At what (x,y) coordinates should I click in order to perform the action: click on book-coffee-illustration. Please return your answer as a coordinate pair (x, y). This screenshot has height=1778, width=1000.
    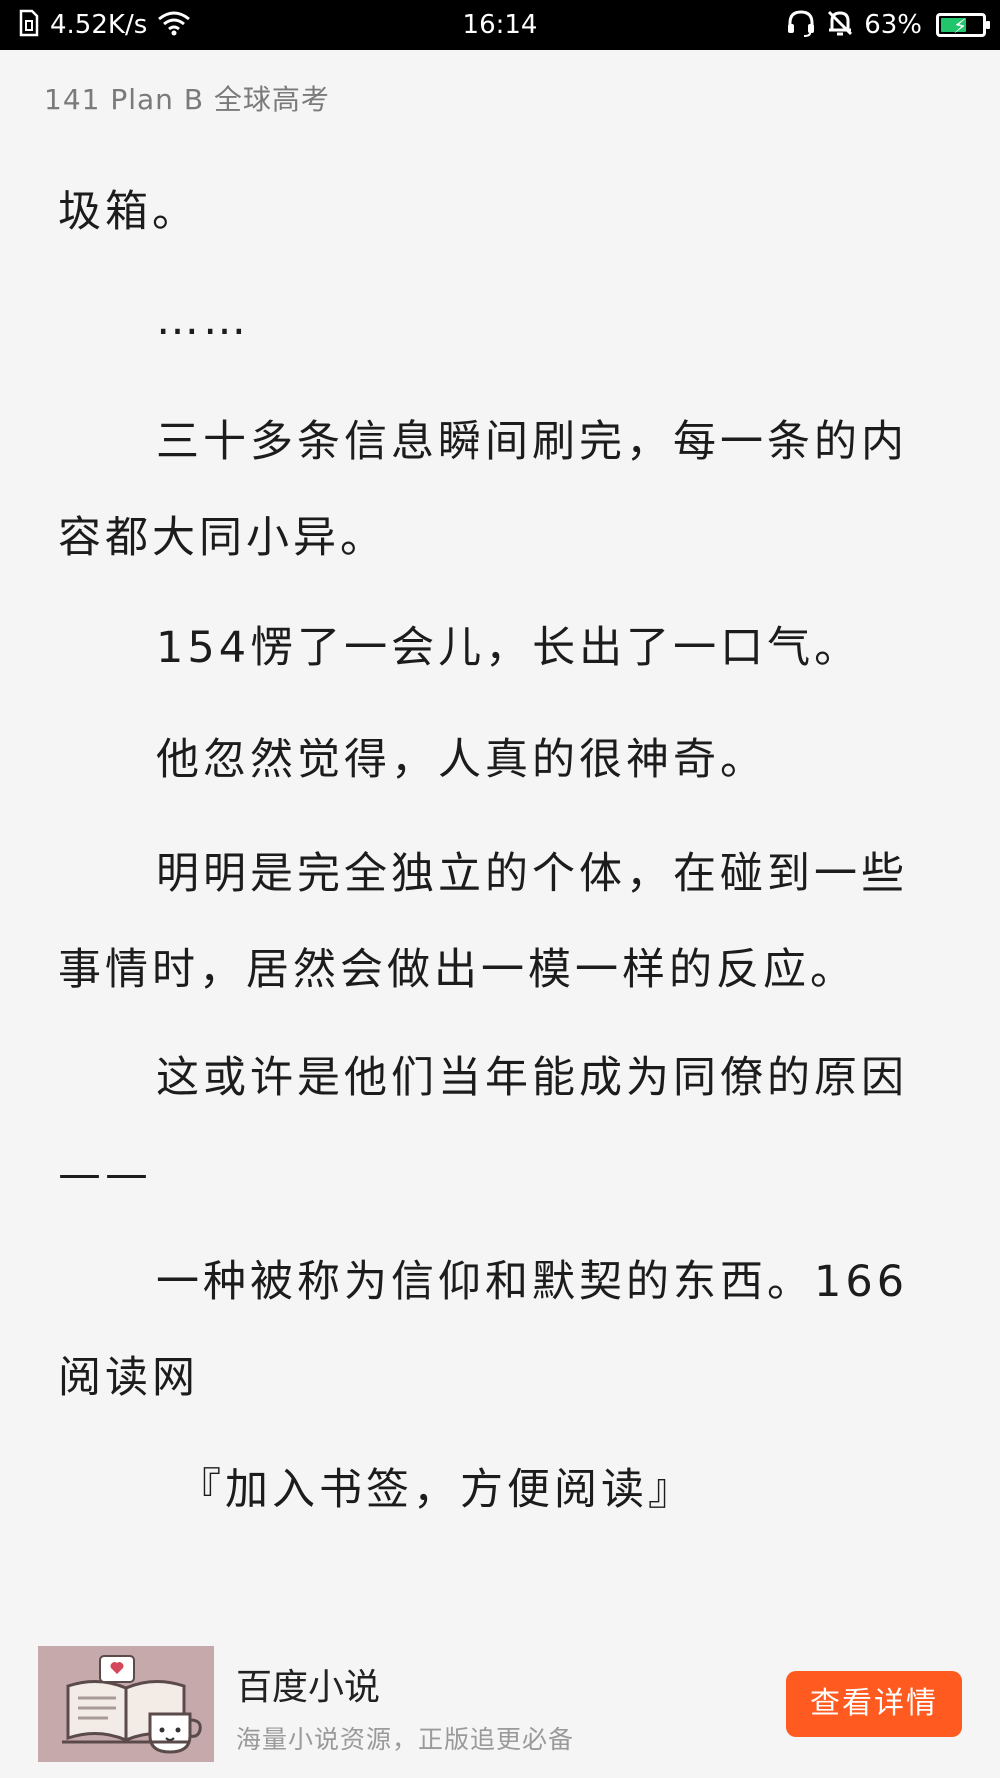
    Looking at the image, I should click on (126, 1704).